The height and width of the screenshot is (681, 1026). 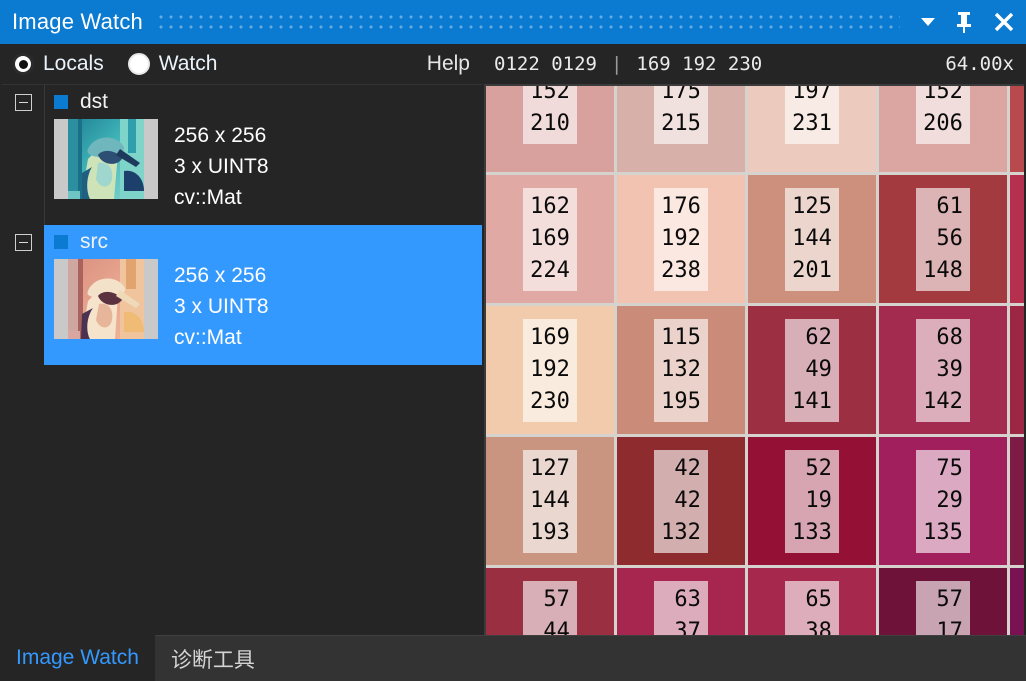 I want to click on pixel-value-label: 197 231, so click(x=812, y=115).